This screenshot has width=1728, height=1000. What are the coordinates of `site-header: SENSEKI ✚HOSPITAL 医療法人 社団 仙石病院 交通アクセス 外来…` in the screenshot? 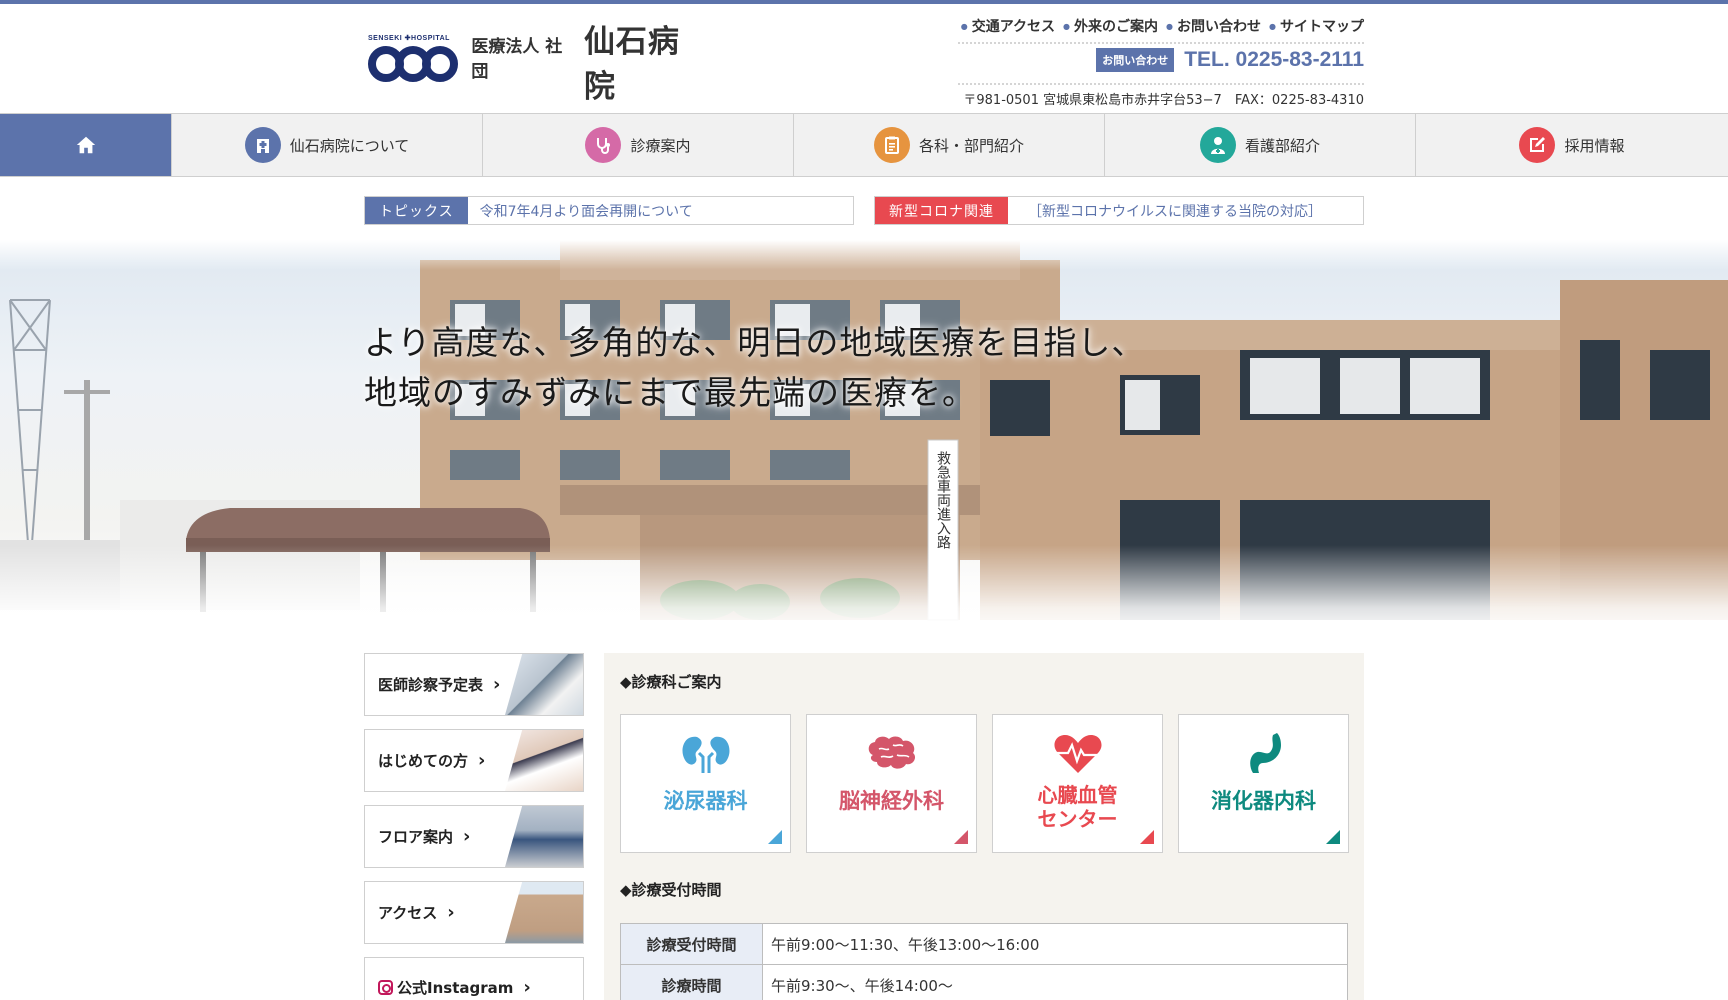 It's located at (864, 59).